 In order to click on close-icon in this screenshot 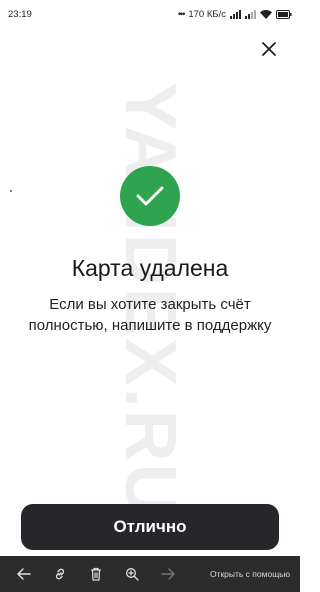, I will do `click(269, 49)`.